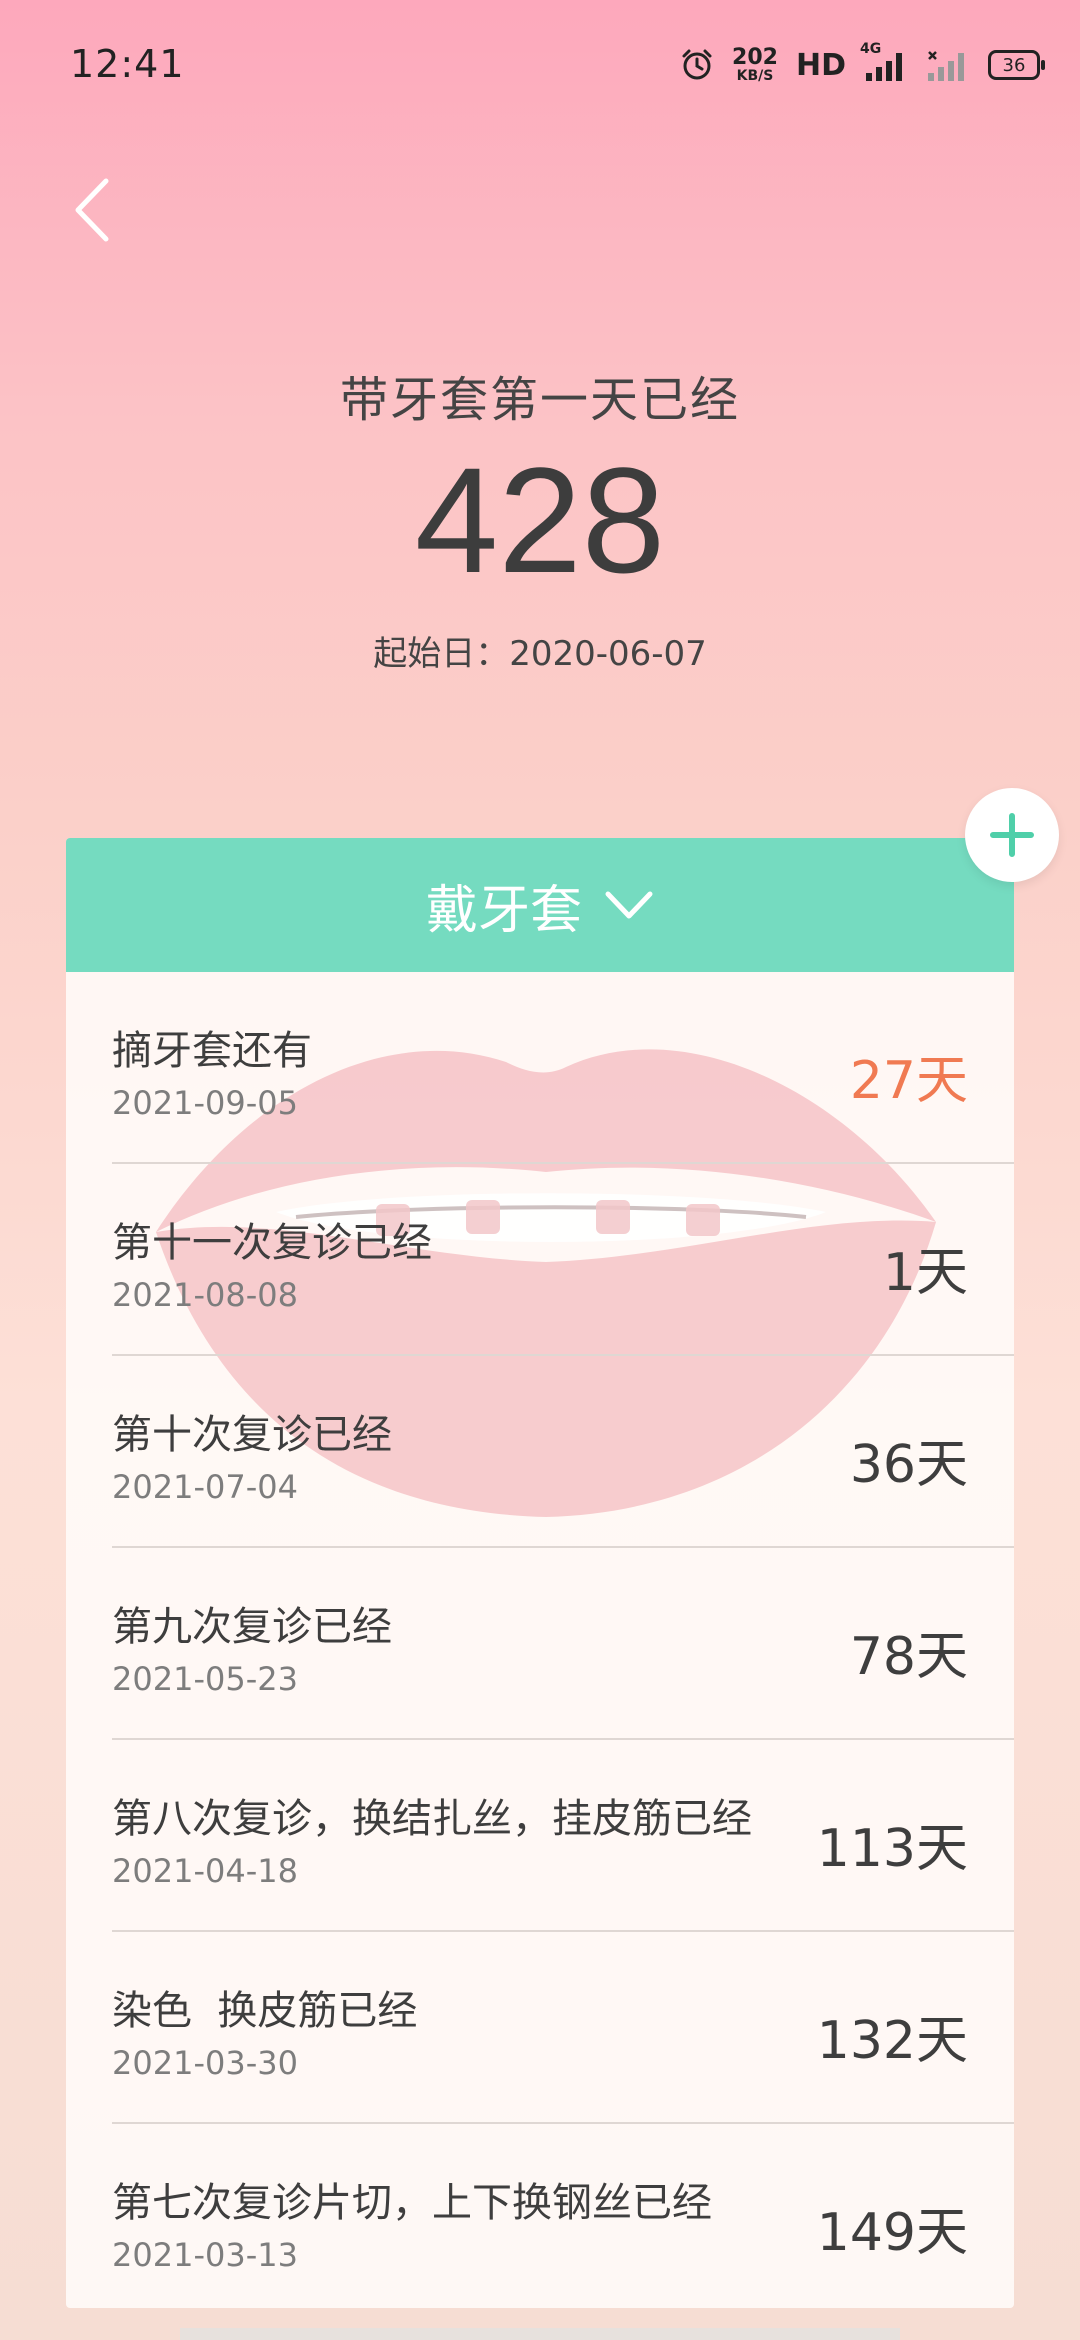 This screenshot has height=2340, width=1080. Describe the element at coordinates (563, 1260) in the screenshot. I see `list-item: 第十一次复诊已经 2021-08-08 1天` at that location.